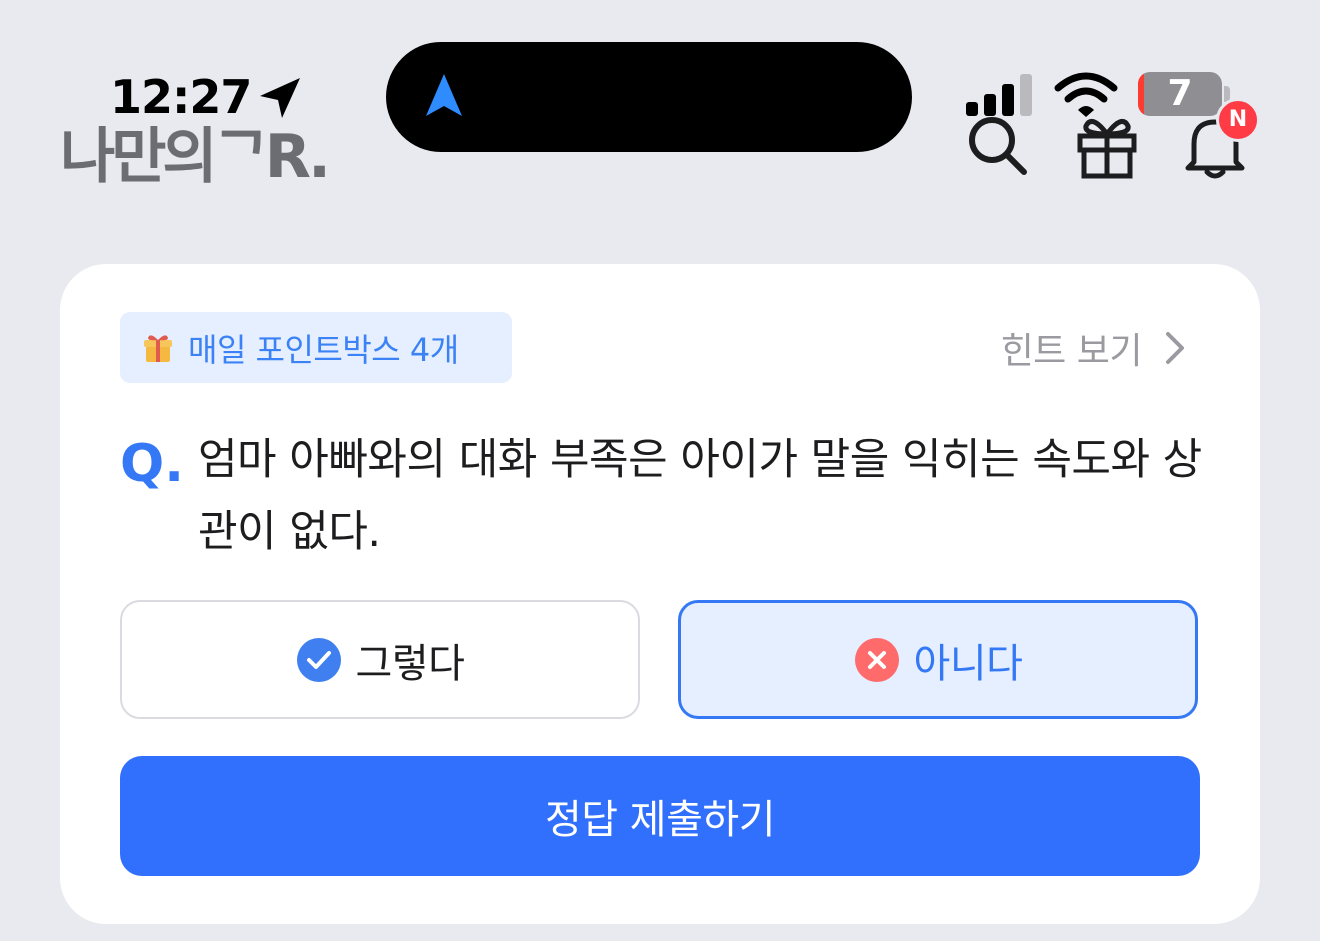 The image size is (1320, 941). Describe the element at coordinates (660, 820) in the screenshot. I see `submit-answer-label: 정답 제출하기` at that location.